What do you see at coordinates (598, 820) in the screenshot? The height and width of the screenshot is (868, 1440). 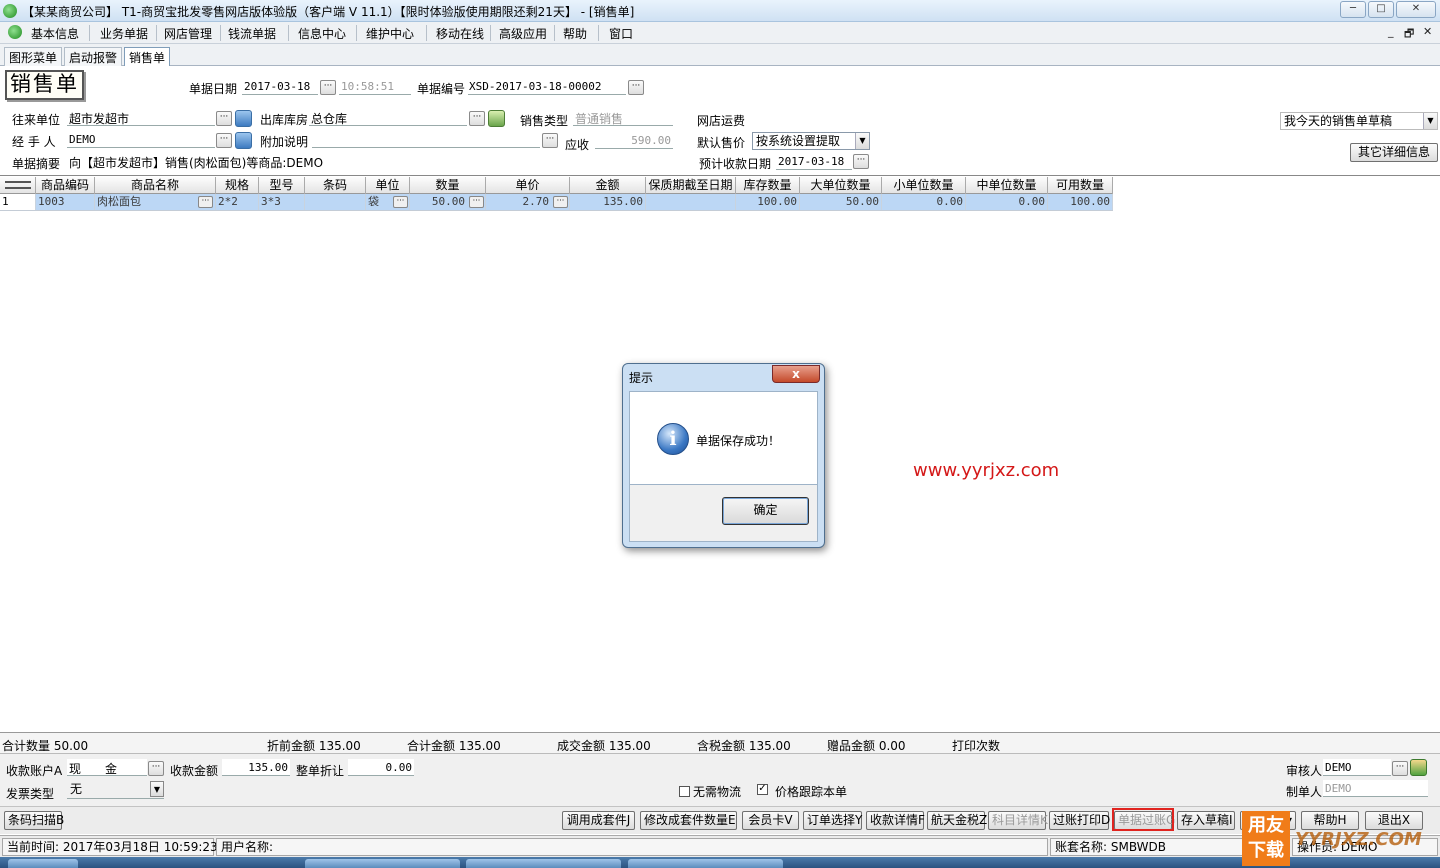 I see `call-kit-button: 调用成套件J` at bounding box center [598, 820].